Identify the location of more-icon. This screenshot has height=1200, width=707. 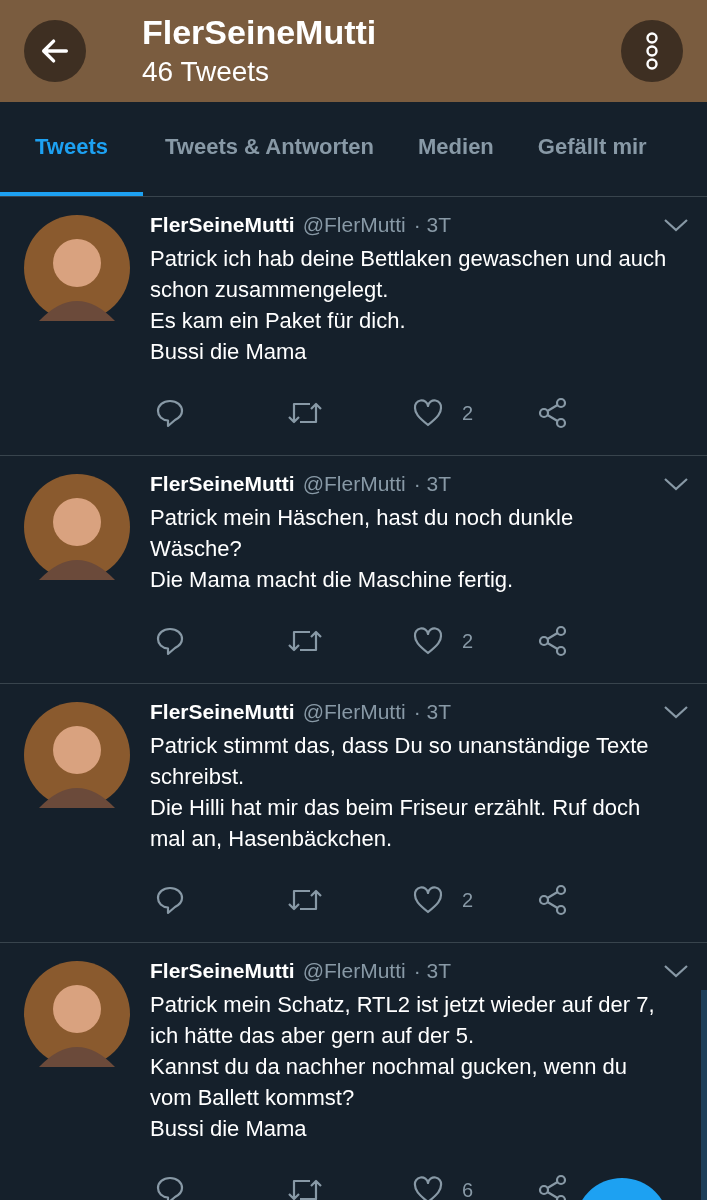
(652, 51).